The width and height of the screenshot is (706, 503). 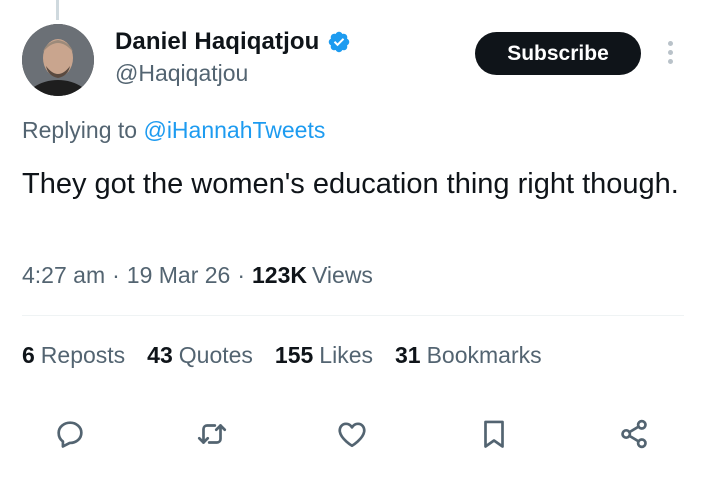 I want to click on tweet-meta: 4:27 am · 19 Mar 26 · 123K Views, so click(x=197, y=275).